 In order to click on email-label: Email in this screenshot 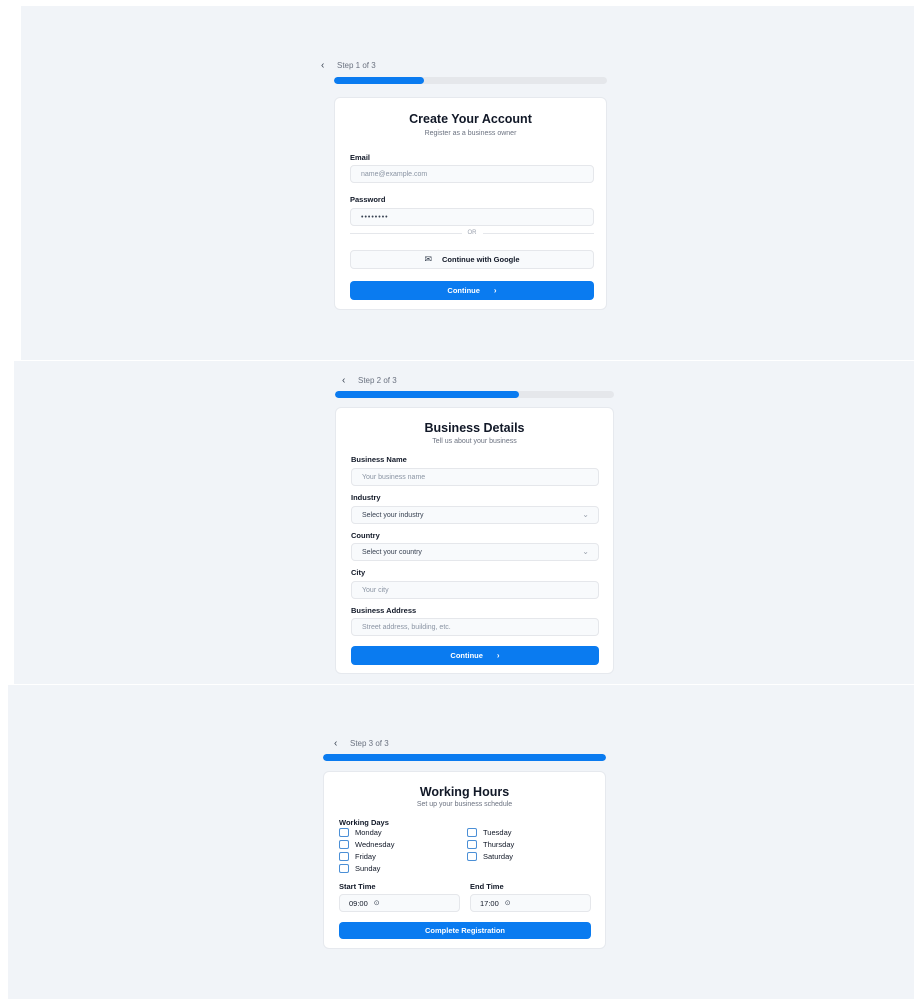, I will do `click(360, 157)`.